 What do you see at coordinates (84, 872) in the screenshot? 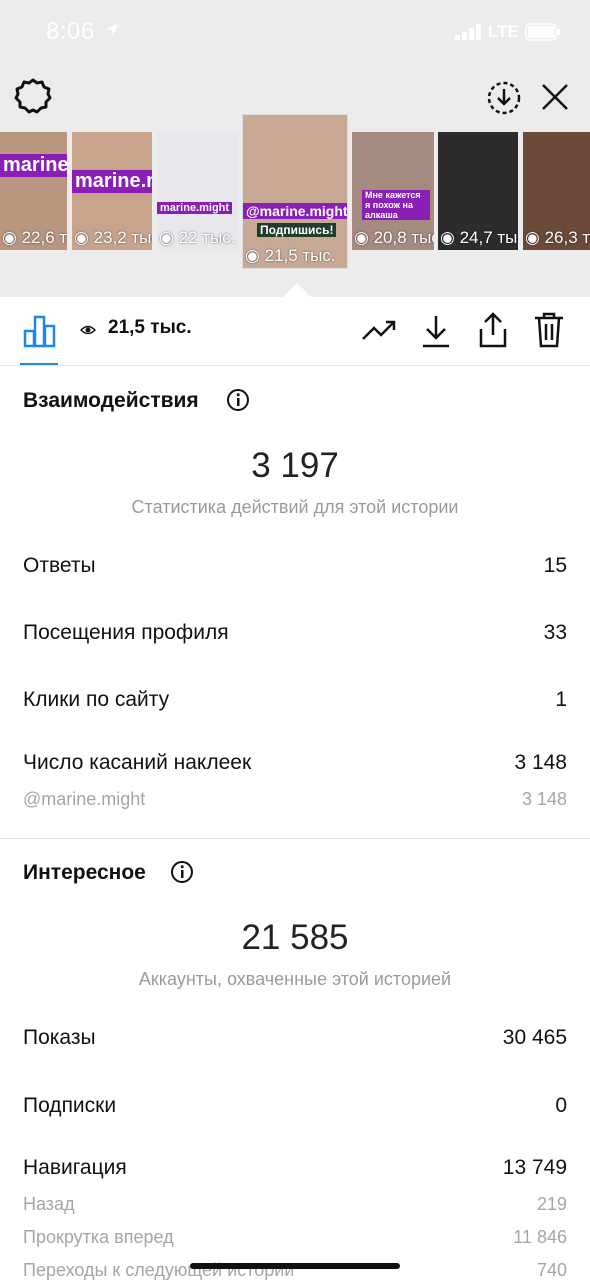
I see `discovery-title: Интересное` at bounding box center [84, 872].